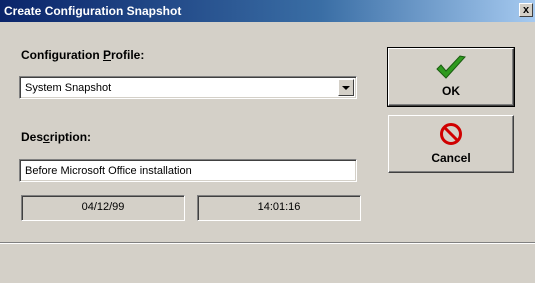 The image size is (535, 283). I want to click on time-value: 14:01:16, so click(279, 207).